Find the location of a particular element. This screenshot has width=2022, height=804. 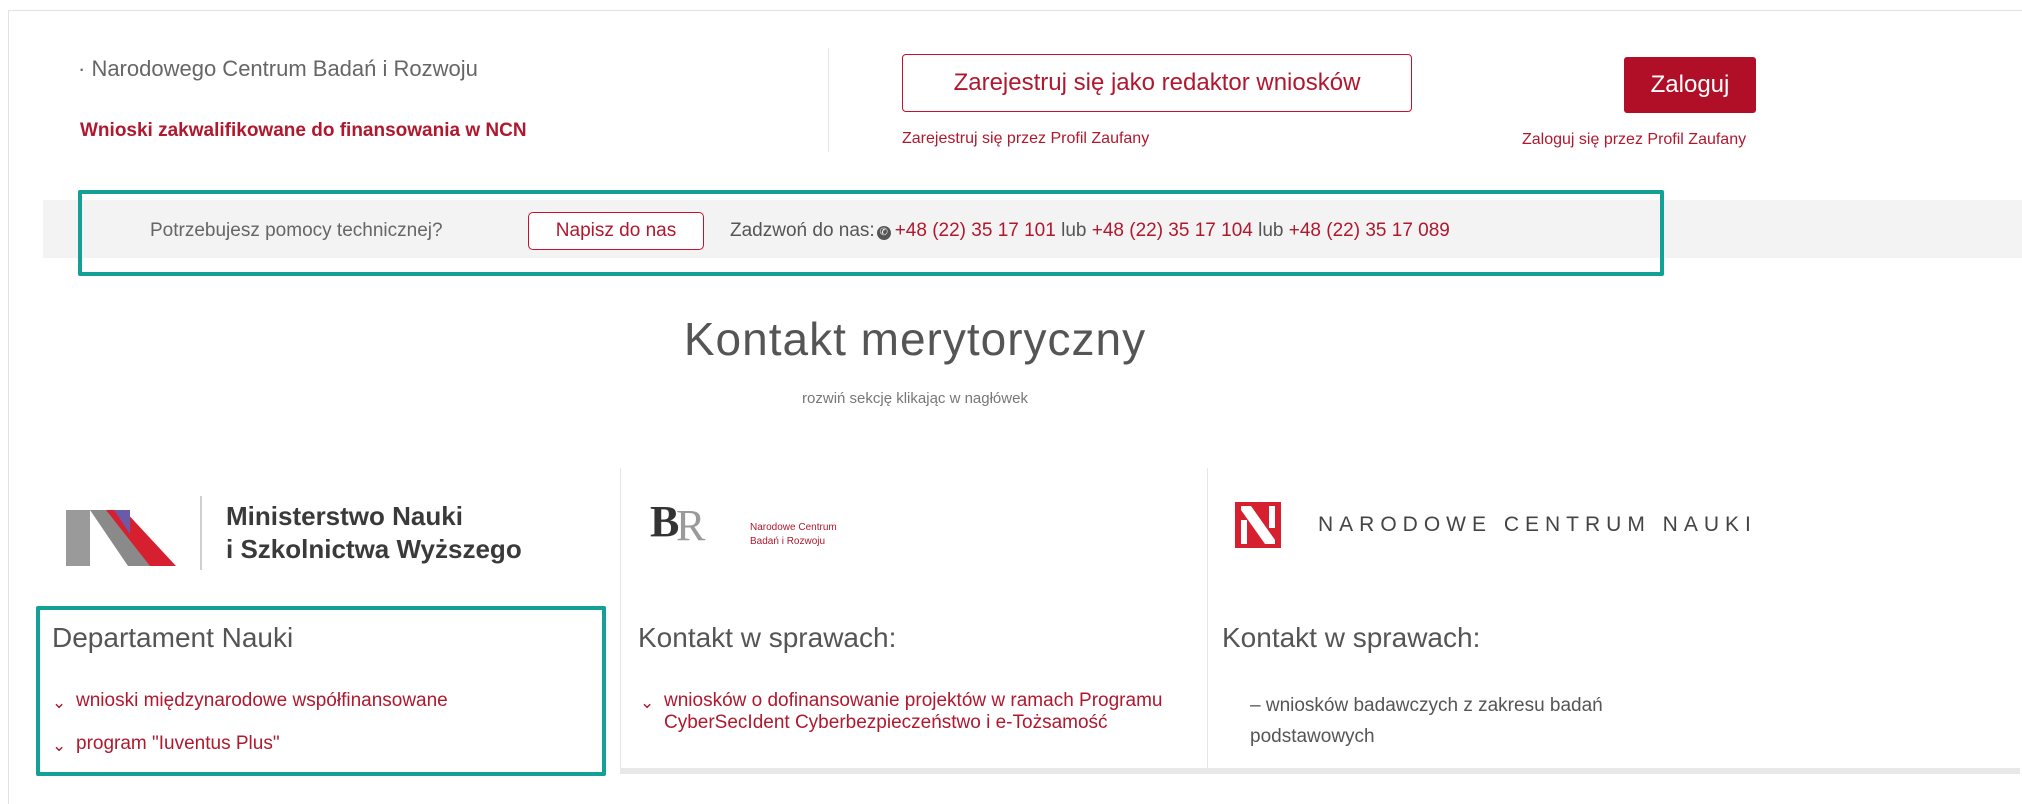

page-subtitle: rozwiń sekcję klikając w nagłówek is located at coordinates (915, 398).